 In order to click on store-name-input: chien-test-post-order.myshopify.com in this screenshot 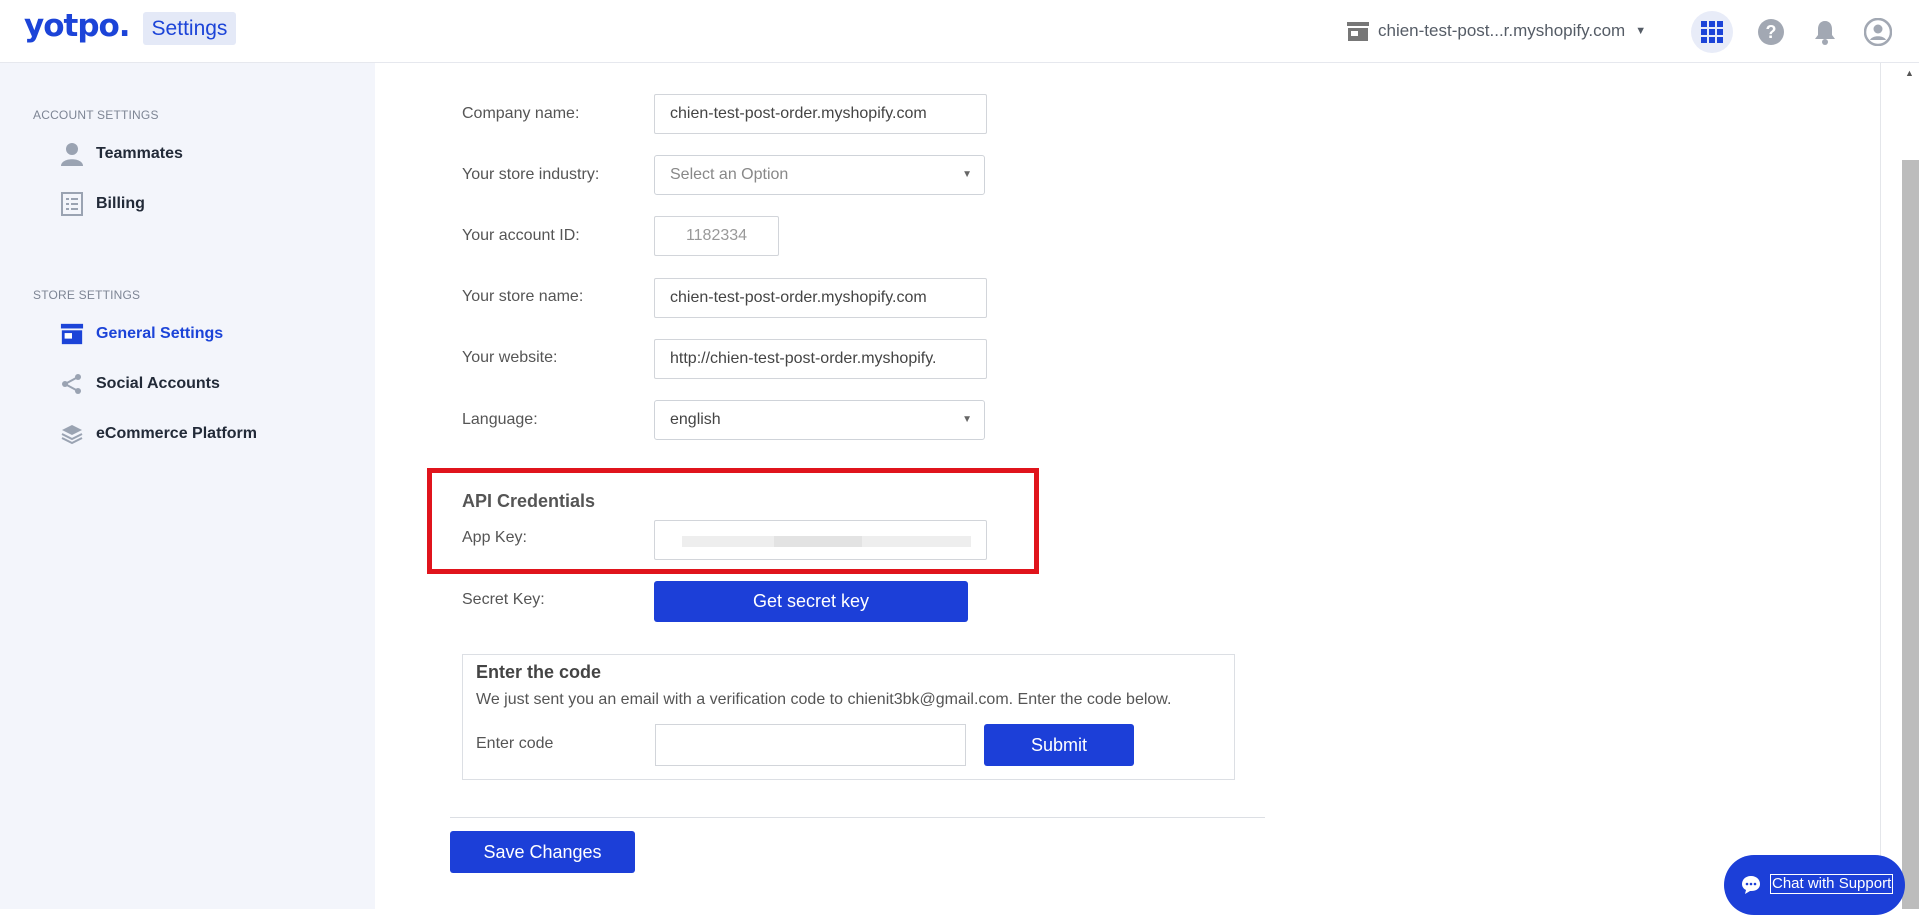, I will do `click(820, 298)`.